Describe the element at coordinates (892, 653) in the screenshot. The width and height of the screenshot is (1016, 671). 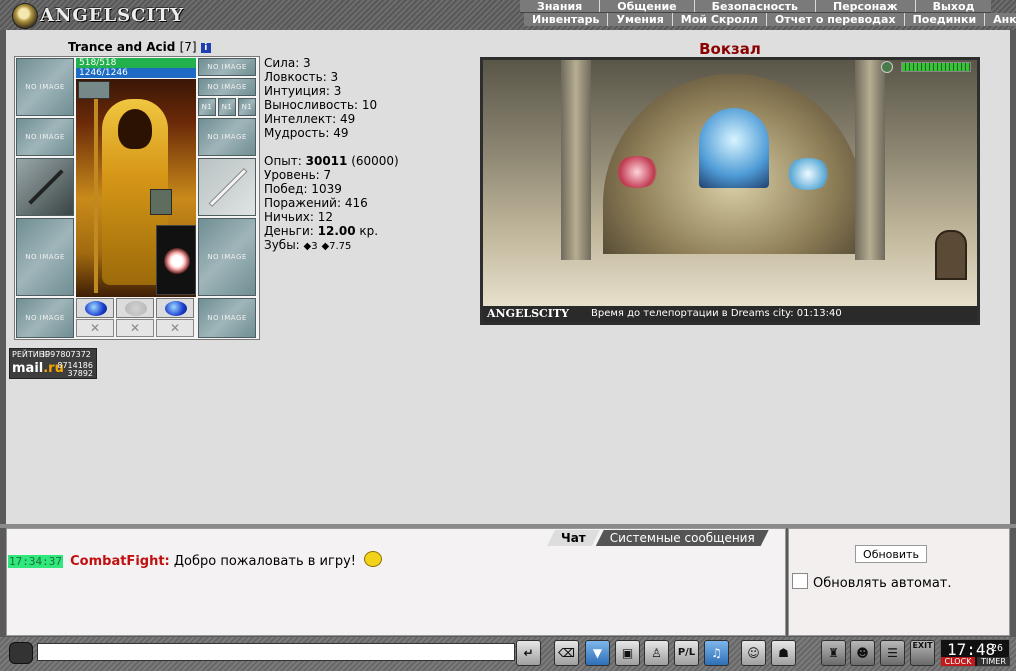
I see `group-icon: ☰` at that location.